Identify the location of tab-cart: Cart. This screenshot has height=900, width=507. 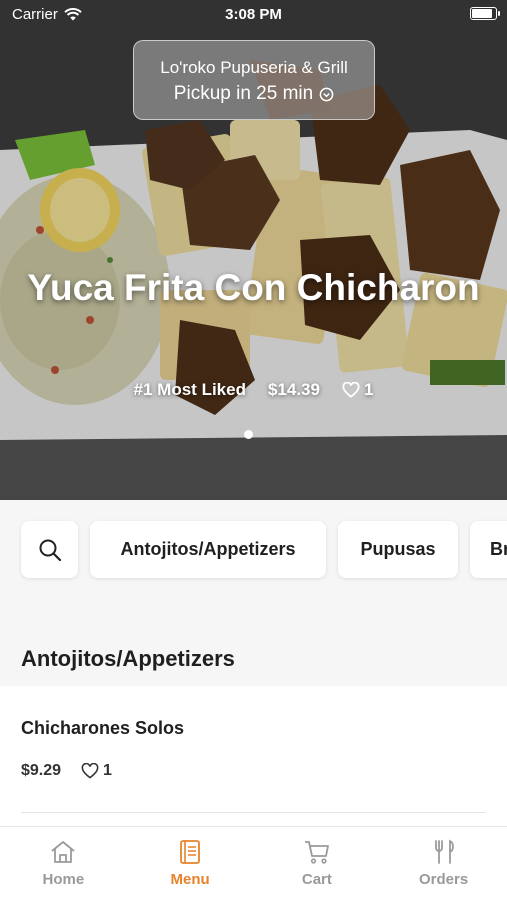
(317, 863).